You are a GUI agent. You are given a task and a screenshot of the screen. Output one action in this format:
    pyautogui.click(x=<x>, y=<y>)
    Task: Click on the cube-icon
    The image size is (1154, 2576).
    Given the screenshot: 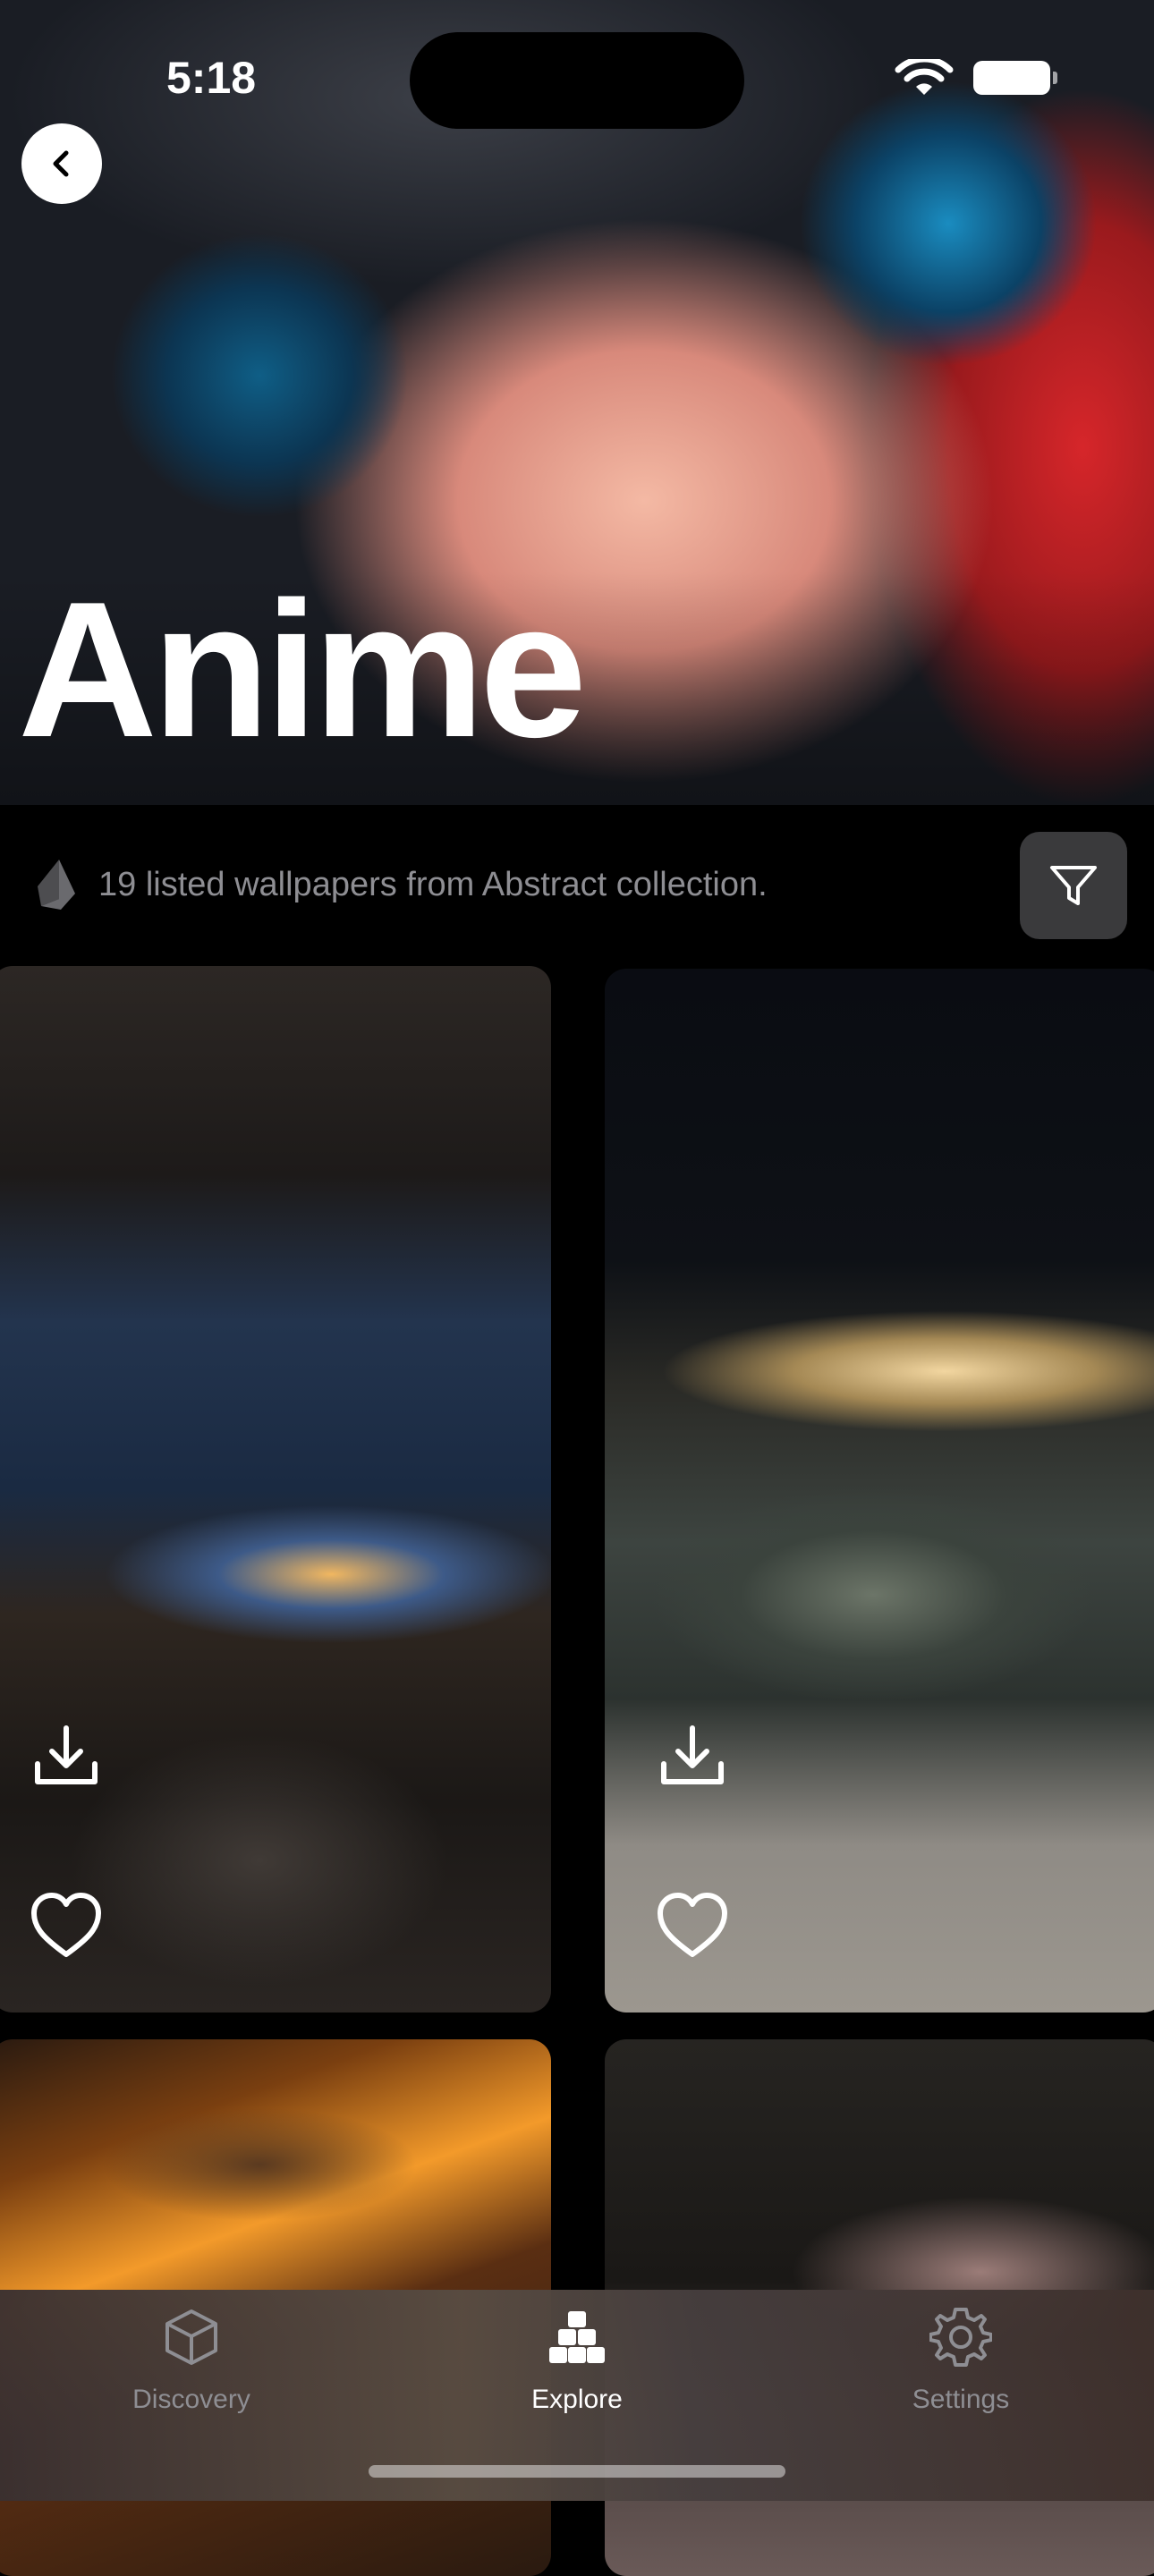 What is the action you would take?
    pyautogui.click(x=191, y=2337)
    